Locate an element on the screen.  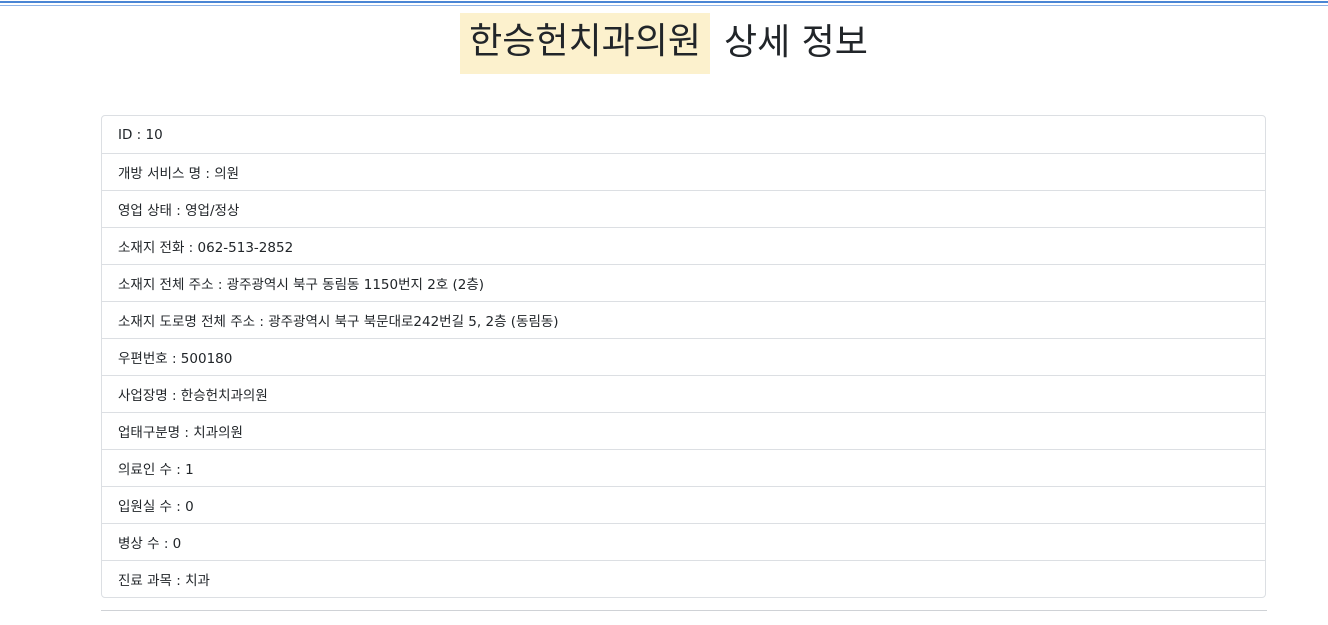
detail-item-postal-code: 우편번호 : 500180 is located at coordinates (683, 356).